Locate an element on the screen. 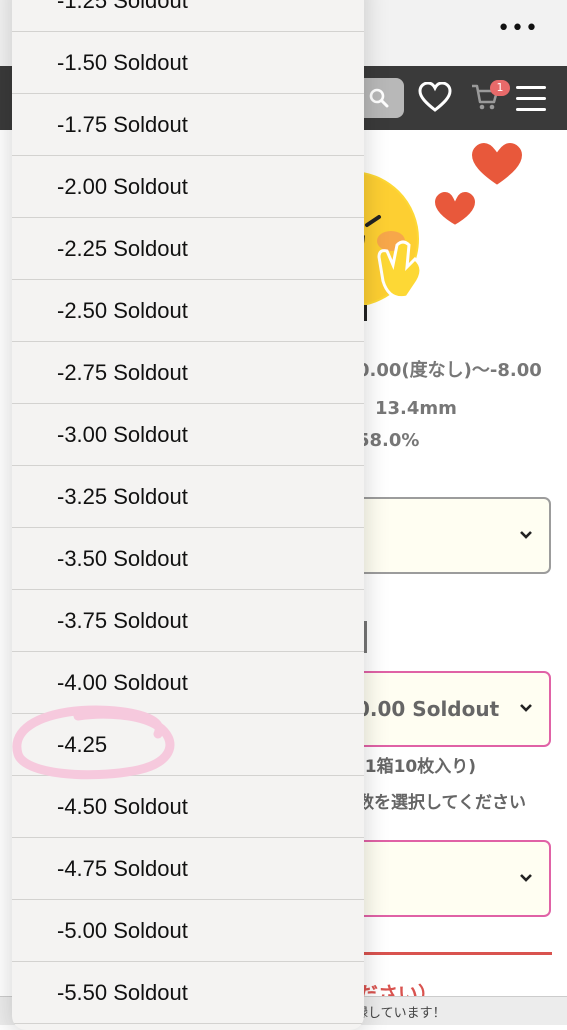 This screenshot has width=567, height=1030. picker-option-label: -1.25 Soldout is located at coordinates (122, 6).